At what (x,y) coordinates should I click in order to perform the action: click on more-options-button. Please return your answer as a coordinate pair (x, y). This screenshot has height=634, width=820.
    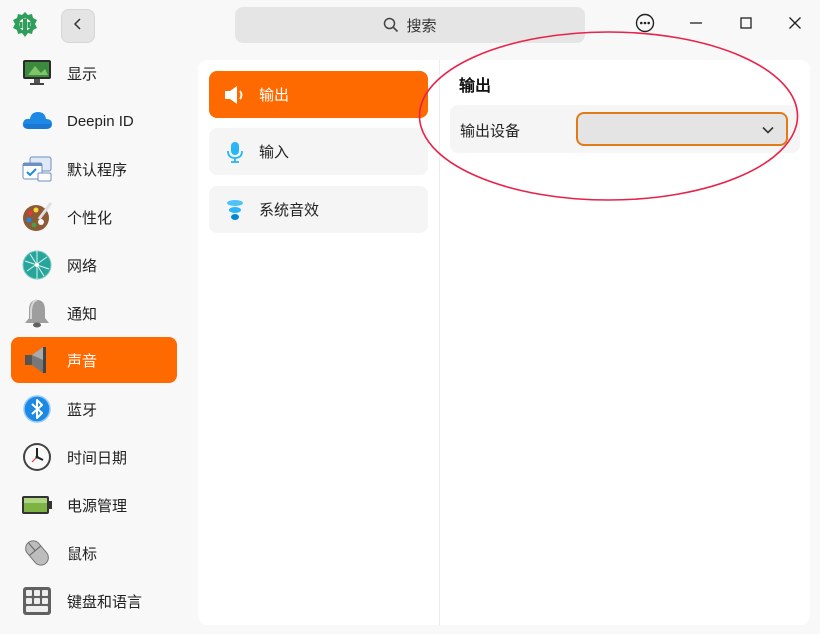
    Looking at the image, I should click on (645, 25).